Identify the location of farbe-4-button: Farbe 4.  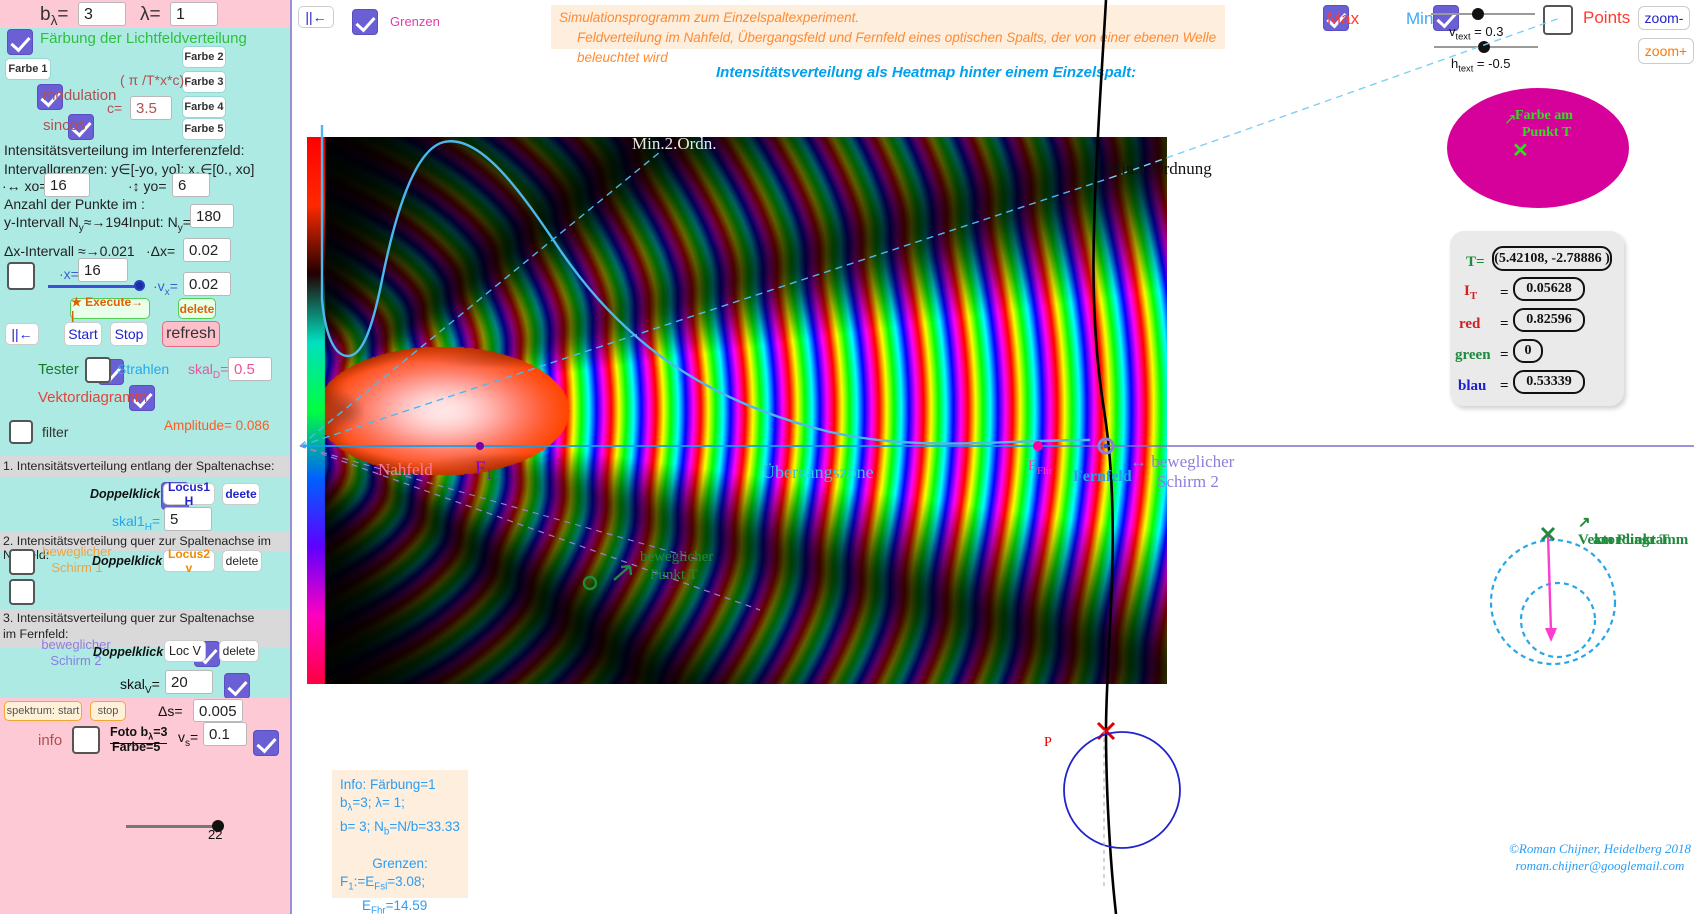
(204, 107).